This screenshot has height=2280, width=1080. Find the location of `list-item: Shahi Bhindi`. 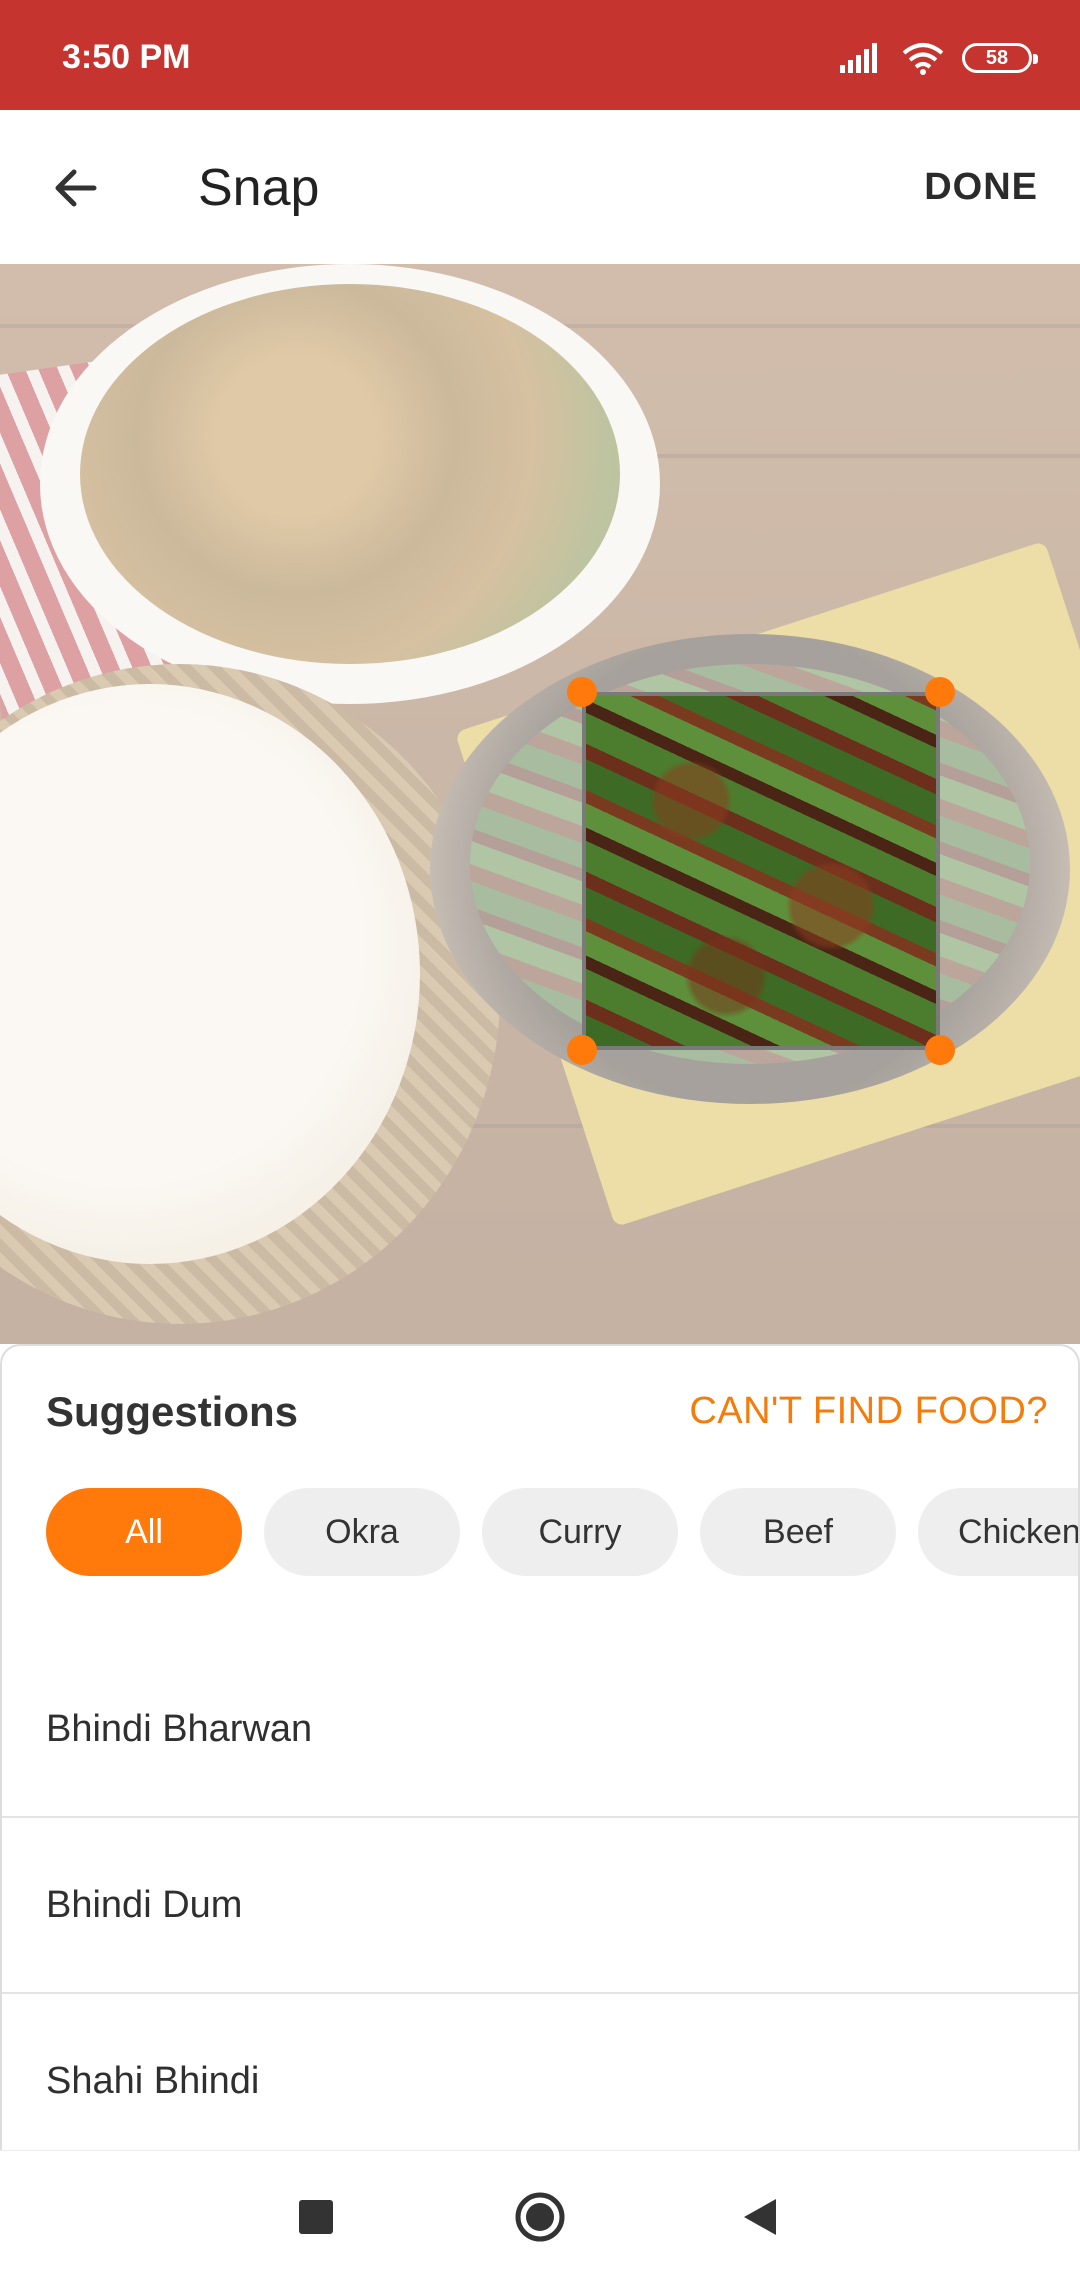

list-item: Shahi Bhindi is located at coordinates (540, 2072).